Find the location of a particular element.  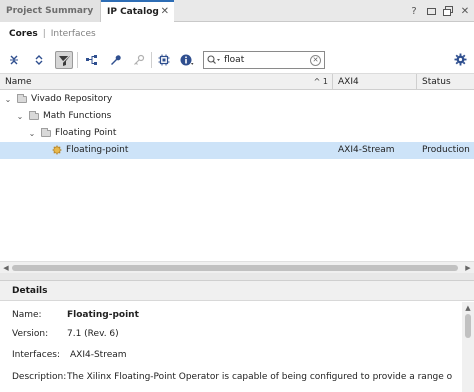

search-input is located at coordinates (263, 60).